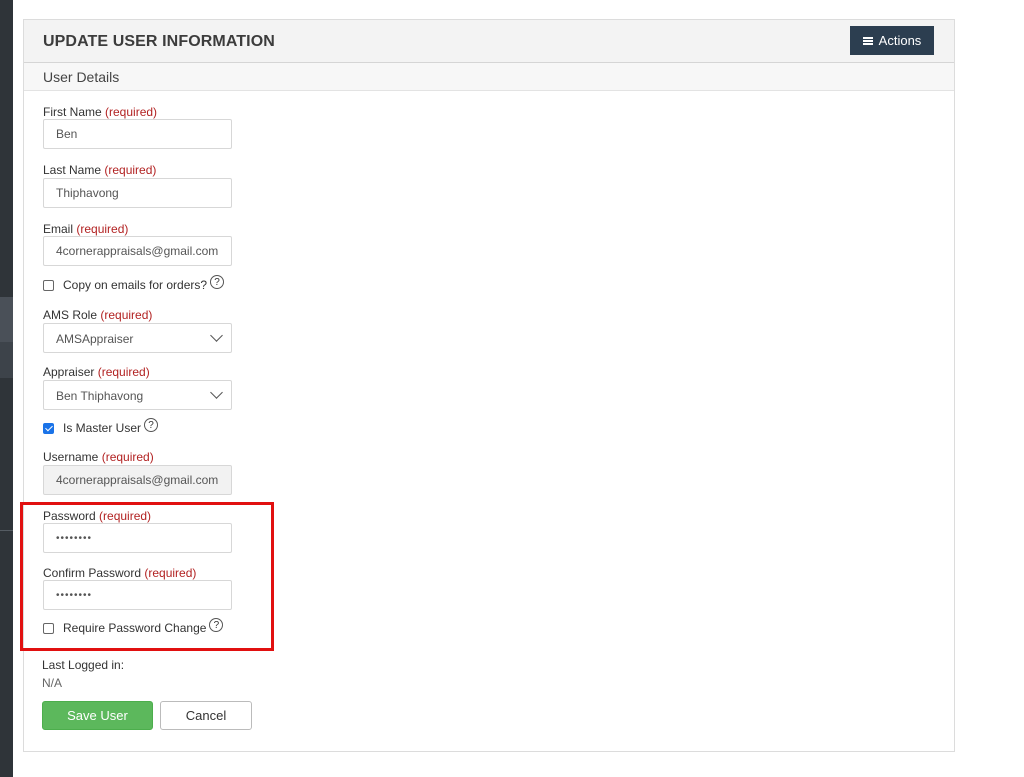 The width and height of the screenshot is (1024, 777). What do you see at coordinates (100, 396) in the screenshot?
I see `appraiser-value: Ben Thiphavong` at bounding box center [100, 396].